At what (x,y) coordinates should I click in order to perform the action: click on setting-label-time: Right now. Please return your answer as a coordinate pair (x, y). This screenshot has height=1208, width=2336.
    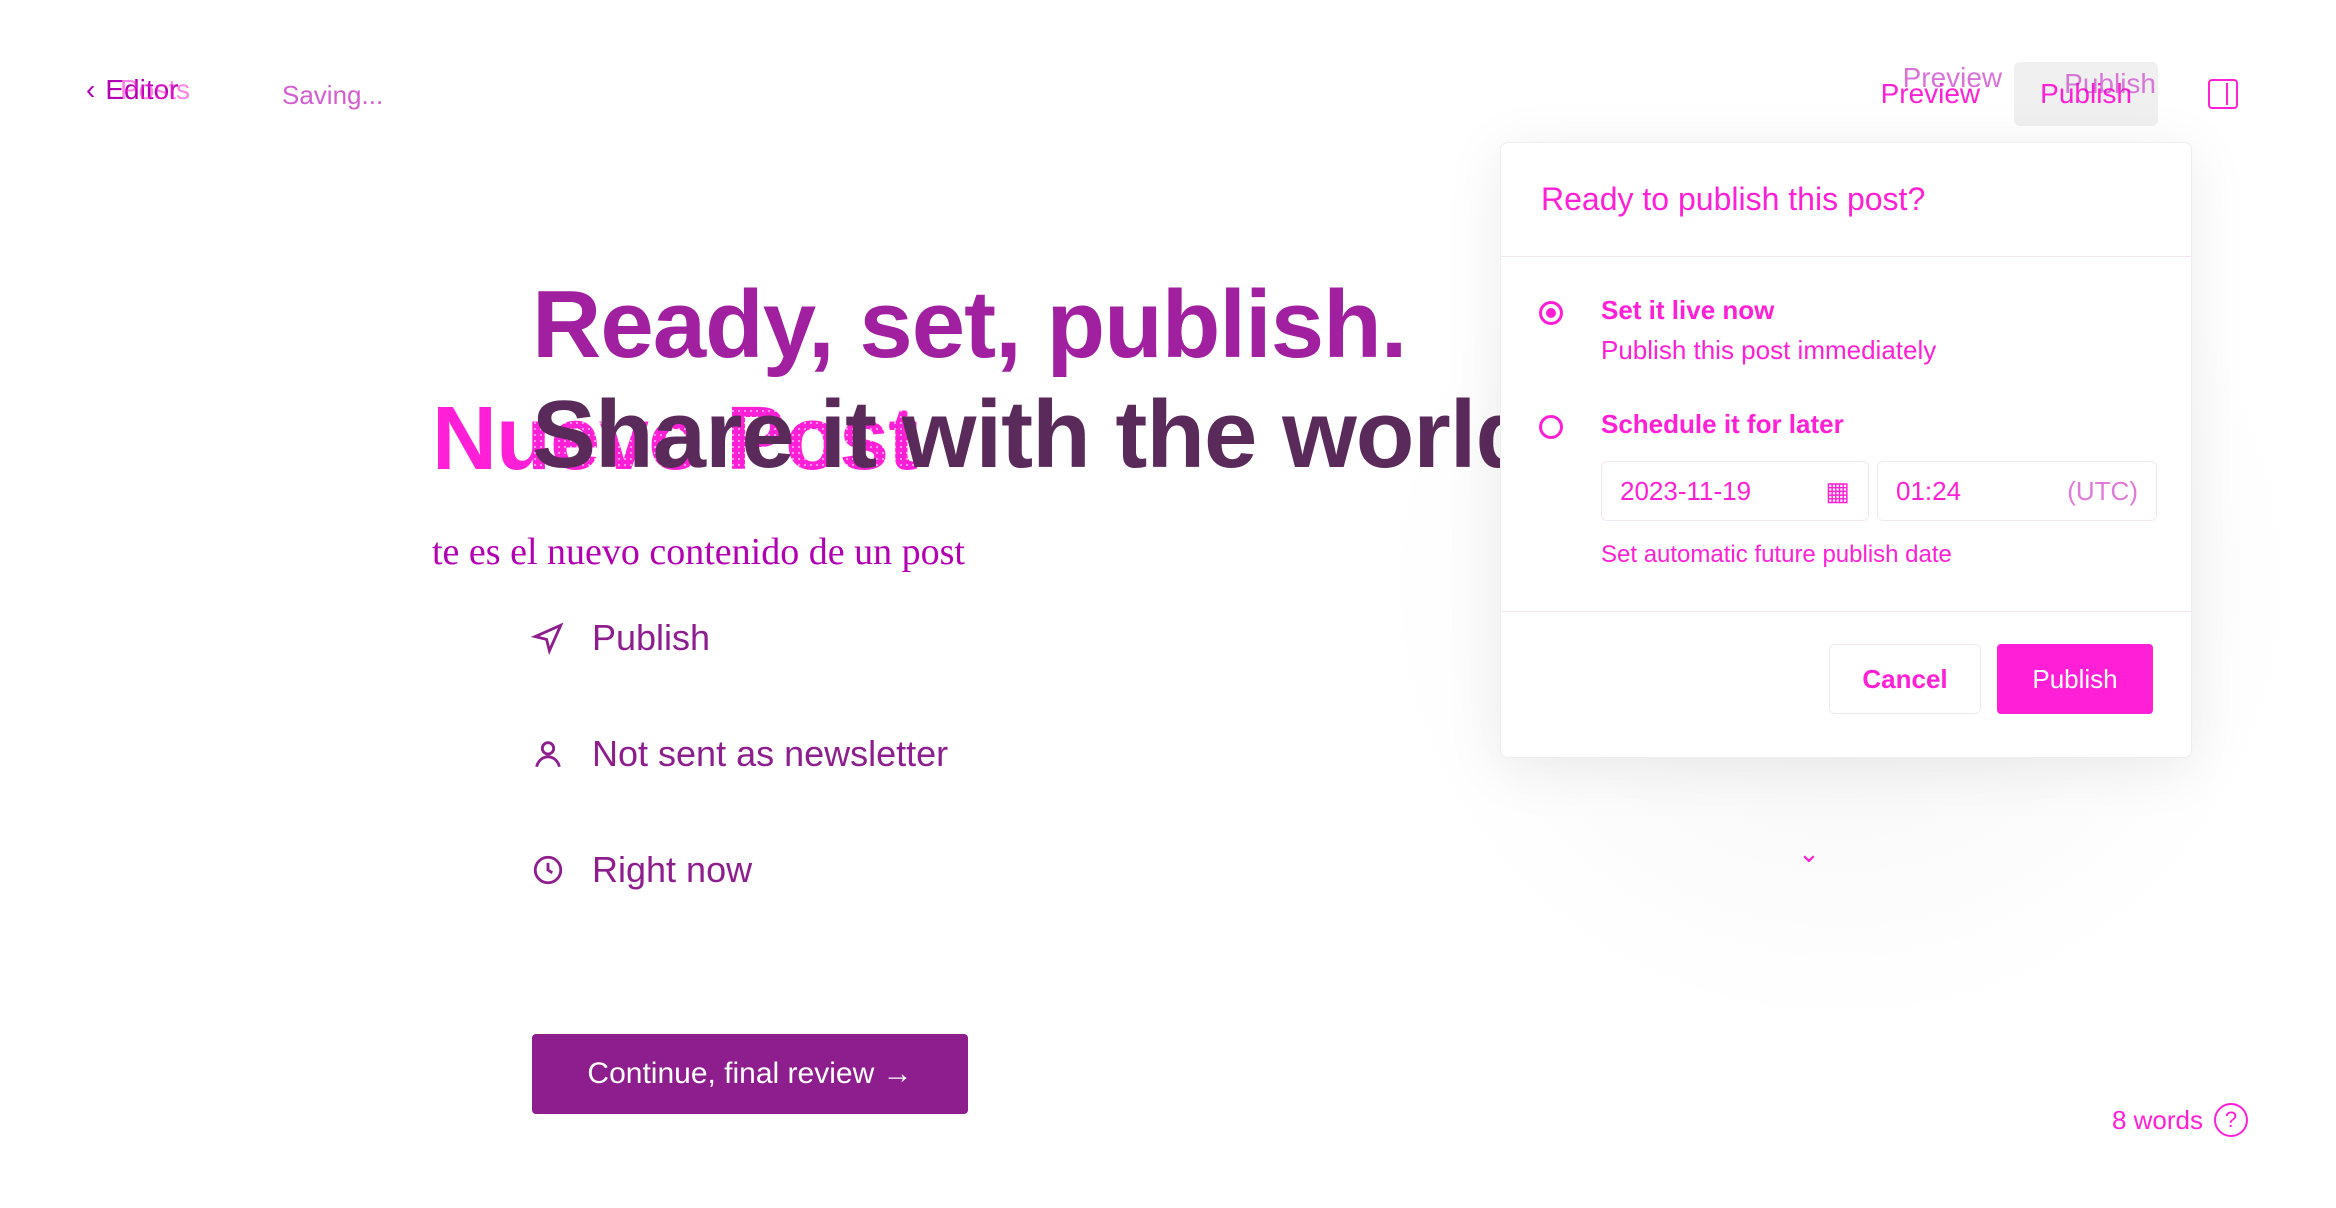
    Looking at the image, I should click on (672, 869).